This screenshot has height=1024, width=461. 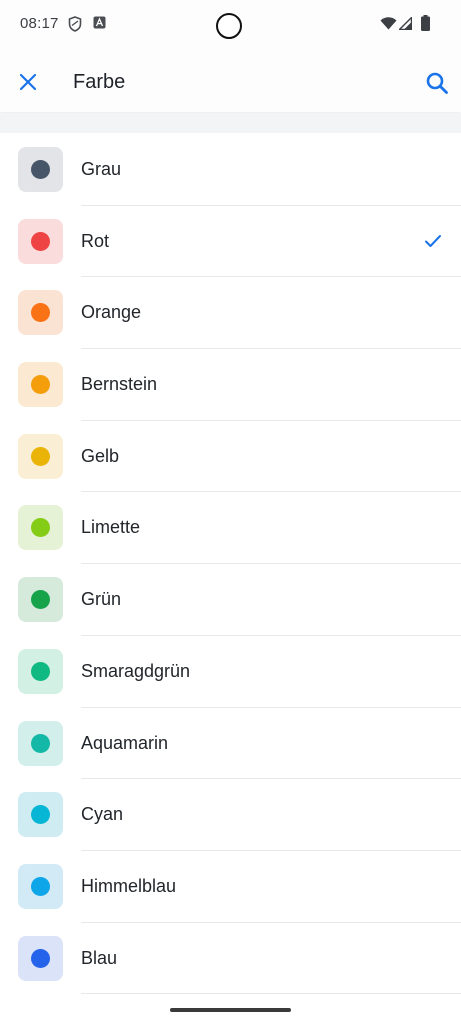 What do you see at coordinates (230, 1010) in the screenshot?
I see `home-indicator` at bounding box center [230, 1010].